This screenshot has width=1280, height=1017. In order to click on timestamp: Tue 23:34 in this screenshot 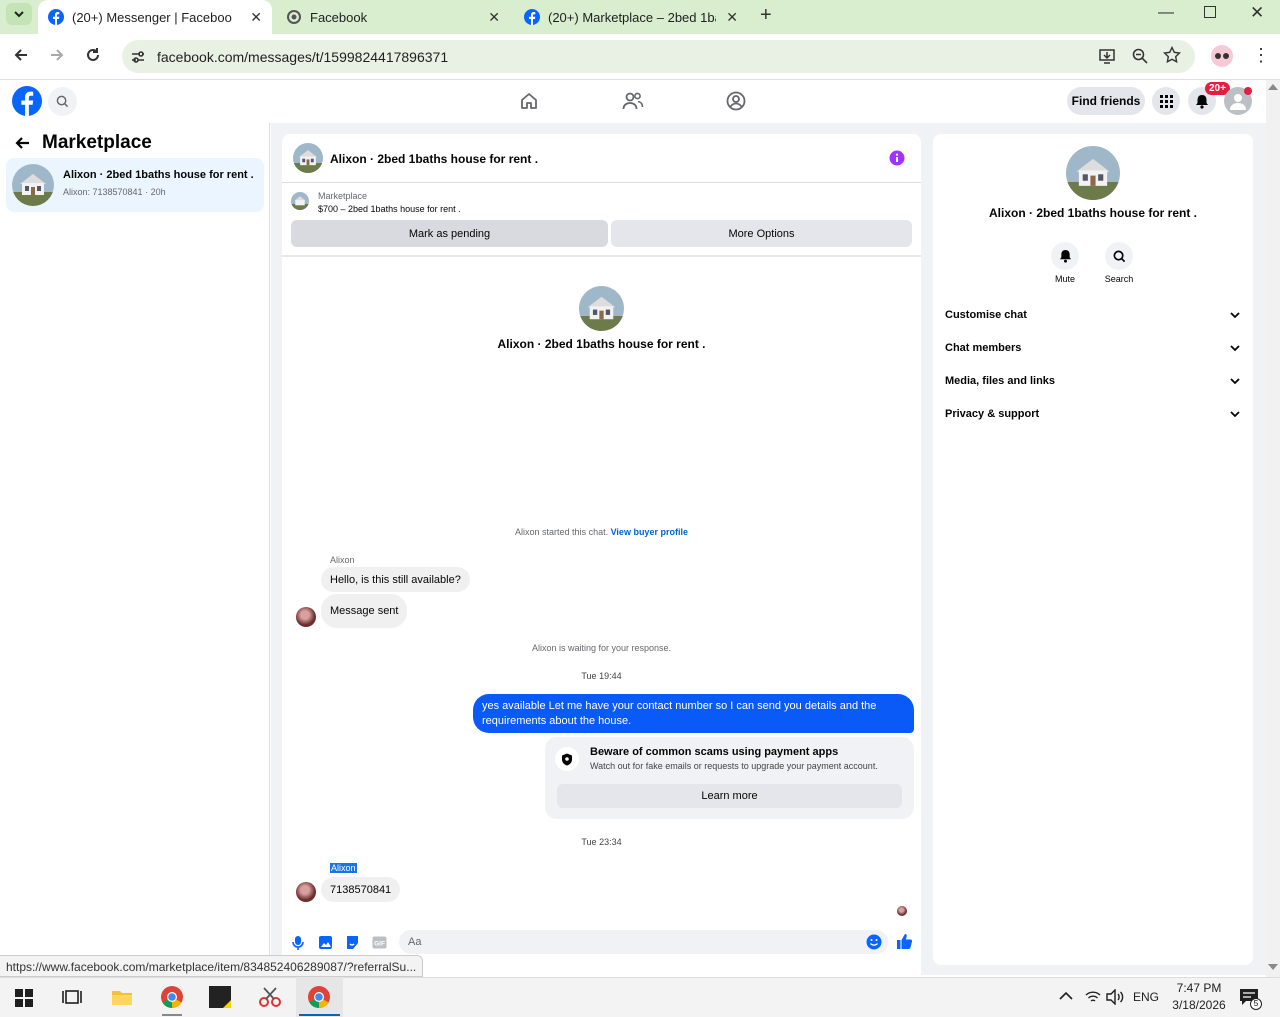, I will do `click(601, 842)`.